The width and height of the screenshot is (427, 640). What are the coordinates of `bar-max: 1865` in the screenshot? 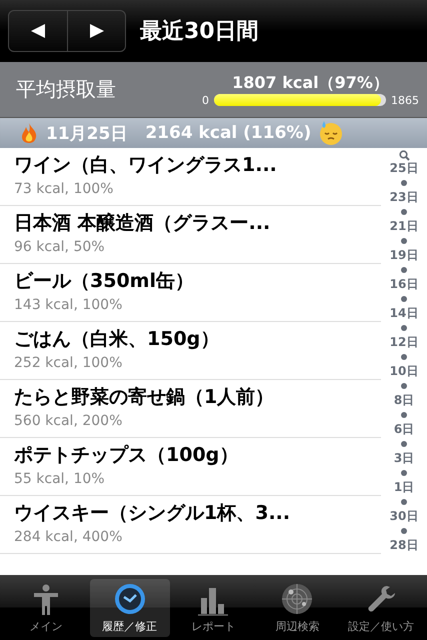 It's located at (405, 100).